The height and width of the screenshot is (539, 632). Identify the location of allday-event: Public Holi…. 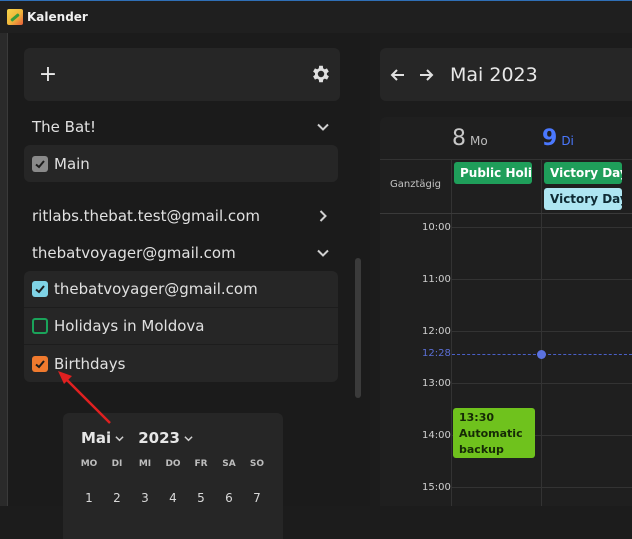
(493, 173).